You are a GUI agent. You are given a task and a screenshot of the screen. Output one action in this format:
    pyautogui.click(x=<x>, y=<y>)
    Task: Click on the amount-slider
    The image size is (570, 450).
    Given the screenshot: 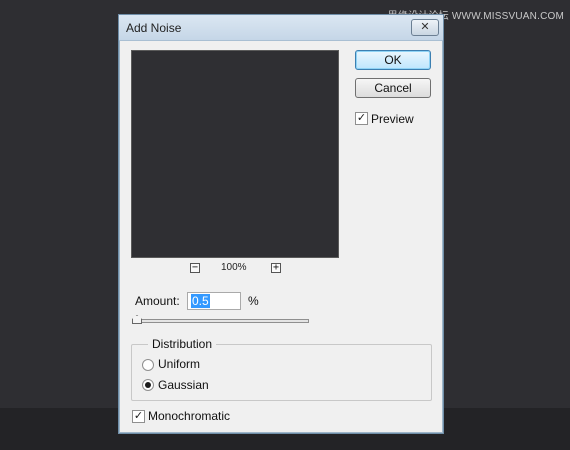 What is the action you would take?
    pyautogui.click(x=222, y=321)
    